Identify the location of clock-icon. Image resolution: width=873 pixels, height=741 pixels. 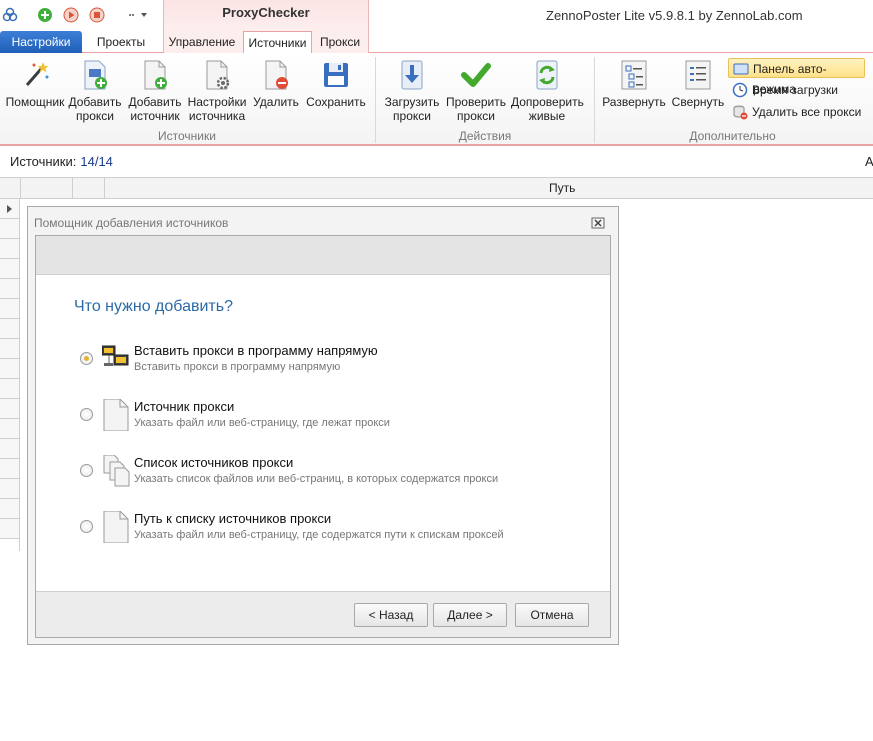
(740, 90).